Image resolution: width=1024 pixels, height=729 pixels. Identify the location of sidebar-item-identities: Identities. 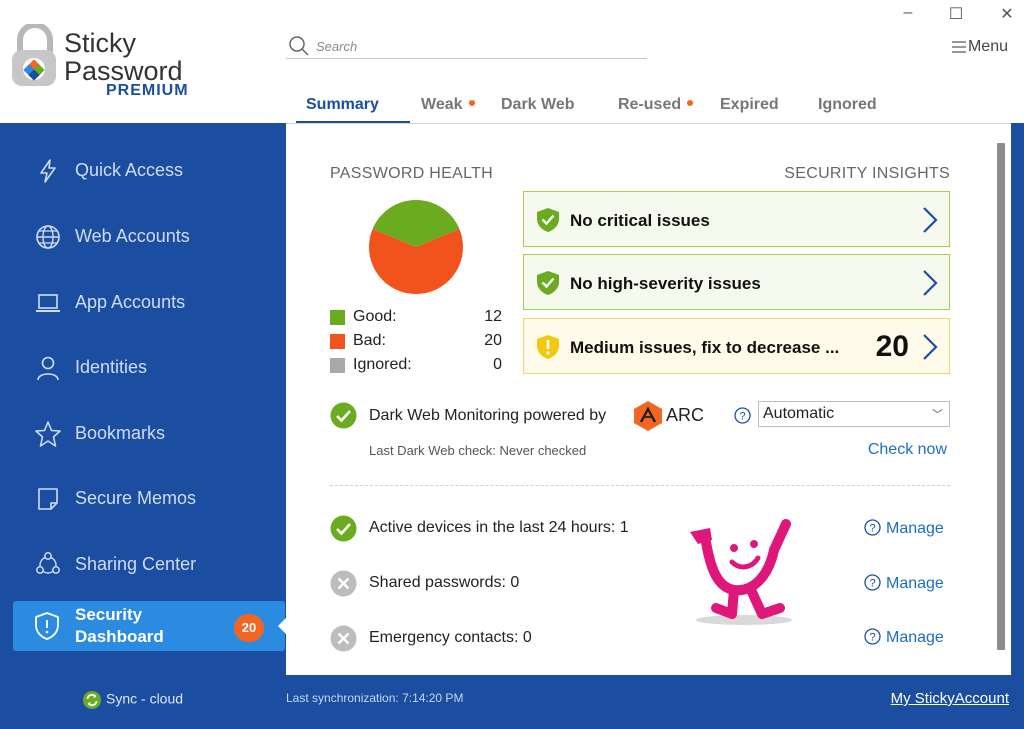
(143, 367).